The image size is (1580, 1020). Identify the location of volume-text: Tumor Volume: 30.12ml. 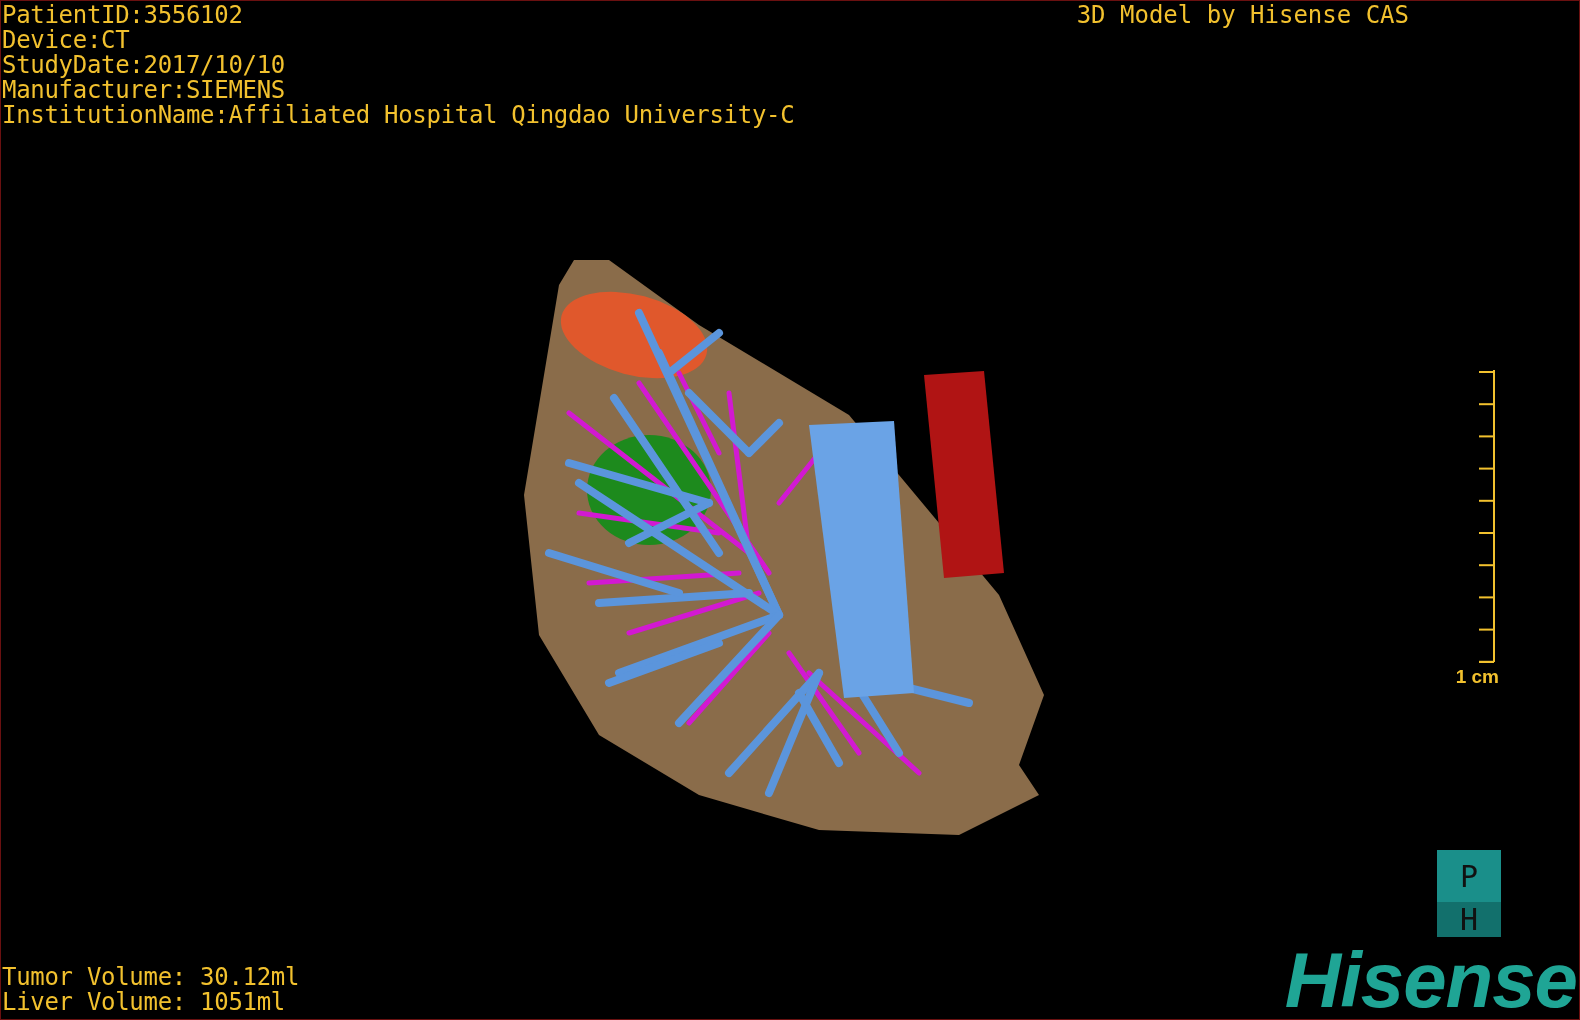
(151, 977).